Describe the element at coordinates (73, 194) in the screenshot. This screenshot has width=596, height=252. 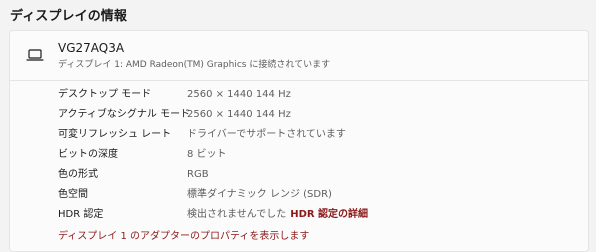
I see `row-label: 色空間` at that location.